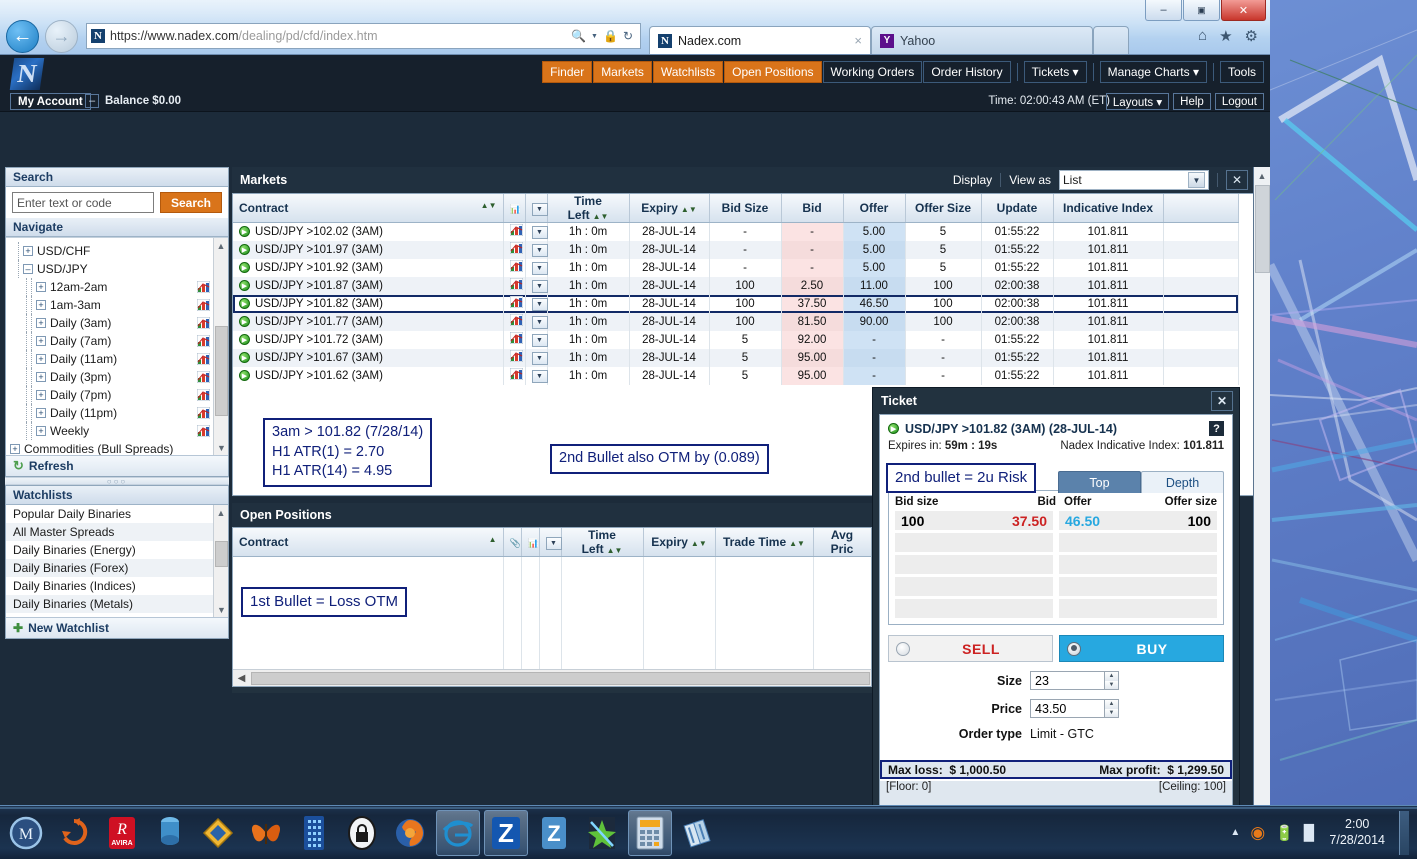  What do you see at coordinates (117, 287) in the screenshot?
I see `tree-item: +12am-2am` at bounding box center [117, 287].